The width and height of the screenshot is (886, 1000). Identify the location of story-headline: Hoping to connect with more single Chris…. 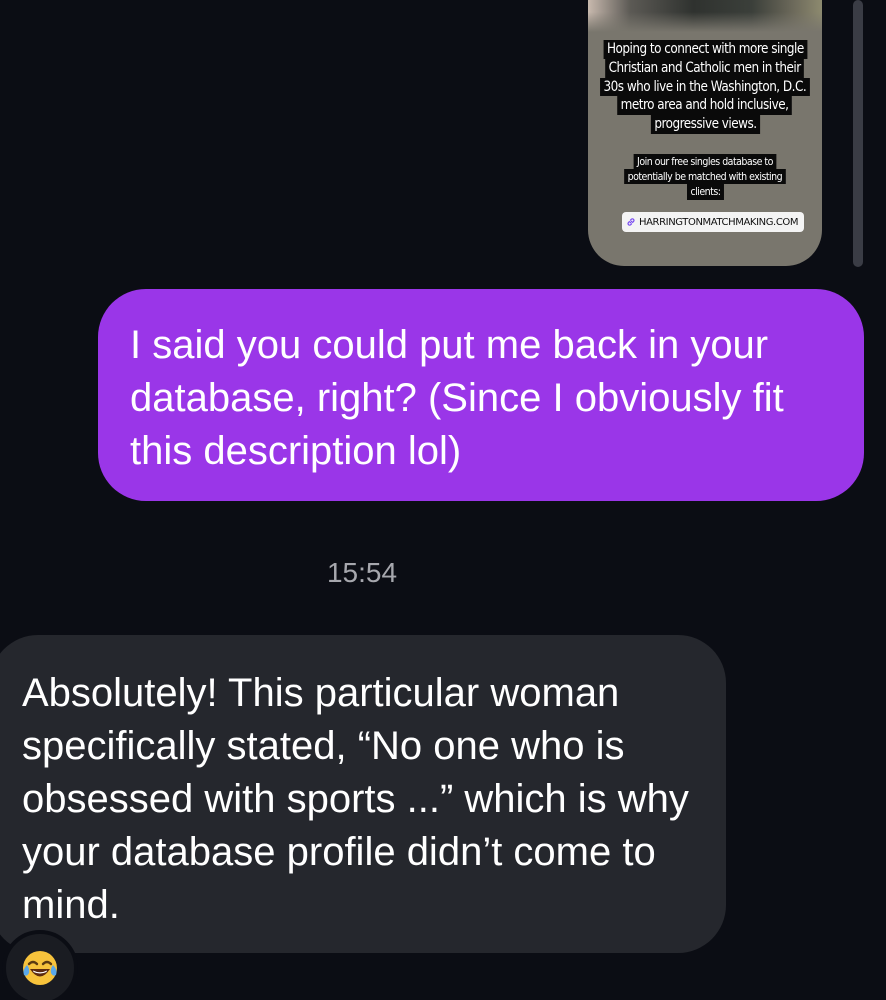
(705, 87).